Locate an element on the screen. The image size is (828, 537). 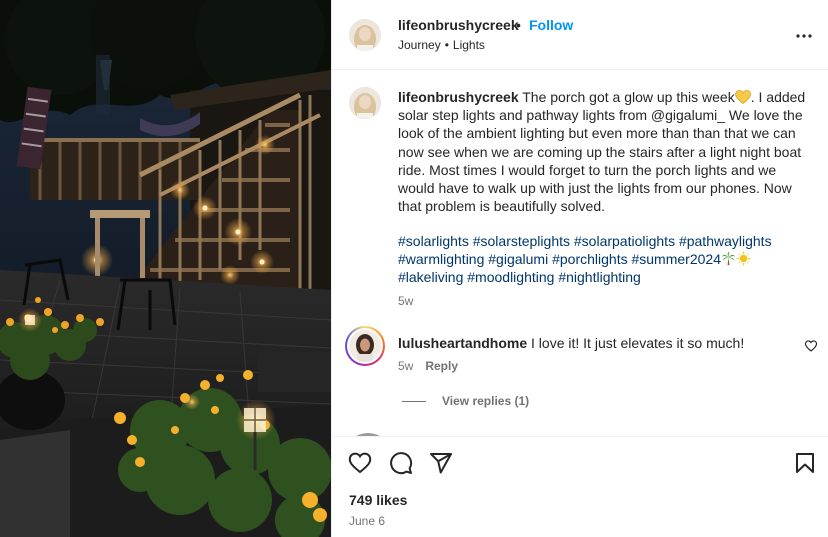
comment-timestamp: 5w is located at coordinates (405, 366).